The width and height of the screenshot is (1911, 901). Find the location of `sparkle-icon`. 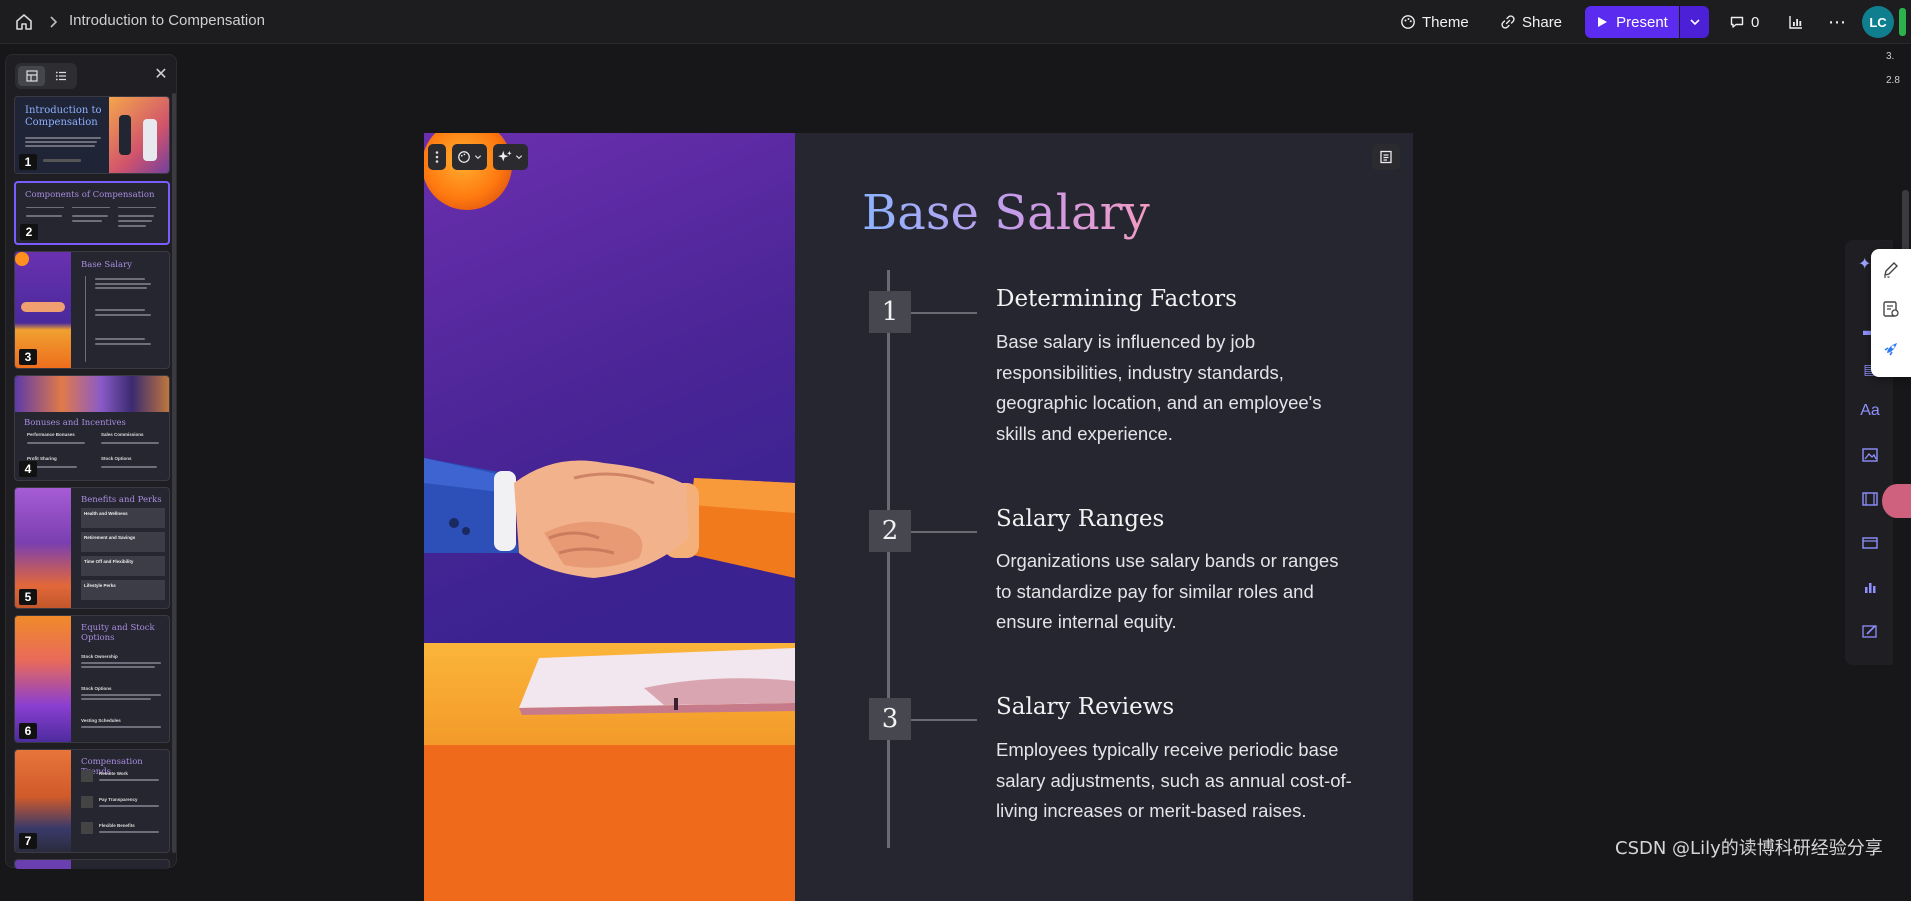

sparkle-icon is located at coordinates (505, 156).